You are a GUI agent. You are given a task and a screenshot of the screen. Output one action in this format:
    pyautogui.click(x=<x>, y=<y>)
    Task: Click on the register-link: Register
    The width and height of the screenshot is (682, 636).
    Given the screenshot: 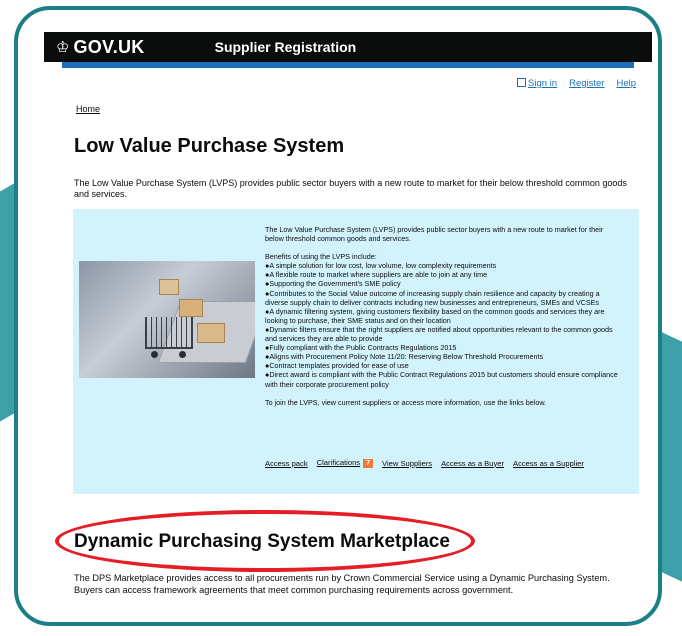 What is the action you would take?
    pyautogui.click(x=586, y=83)
    